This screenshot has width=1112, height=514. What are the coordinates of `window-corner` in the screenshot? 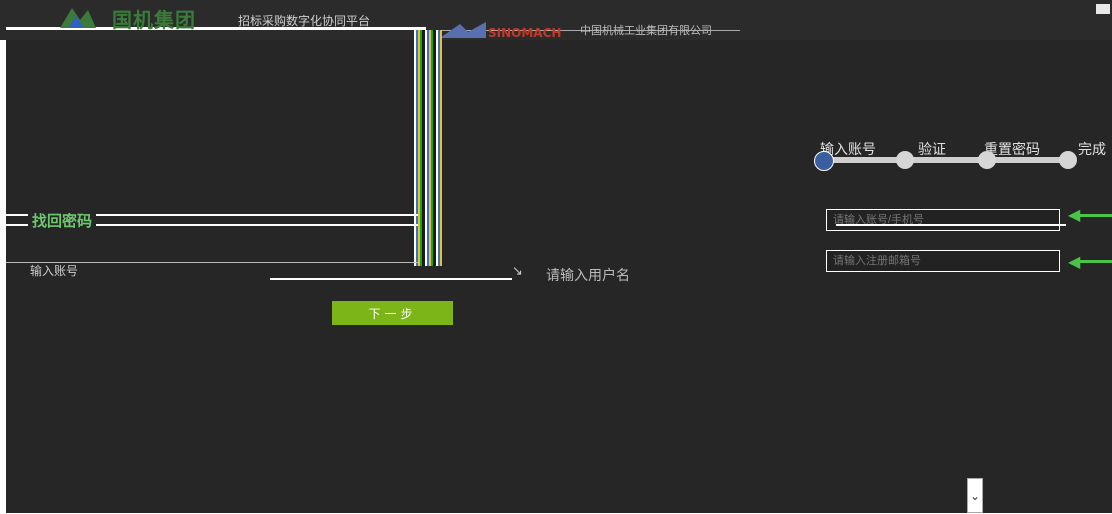 It's located at (1103, 9).